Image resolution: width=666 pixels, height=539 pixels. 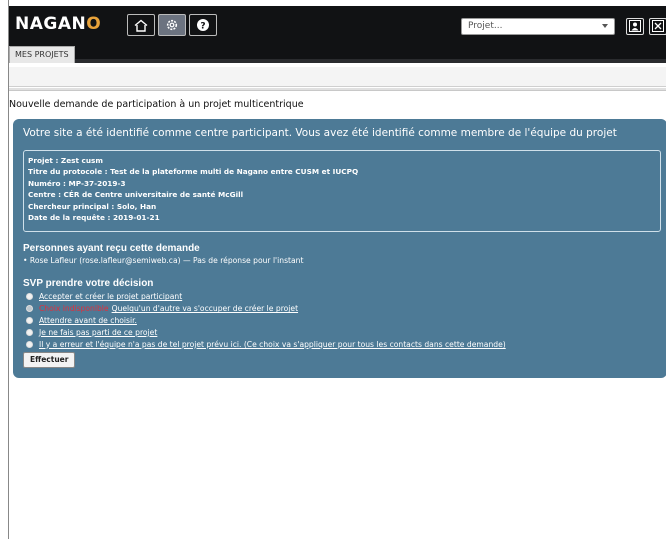 I want to click on sub-toolbar, so click(x=337, y=77).